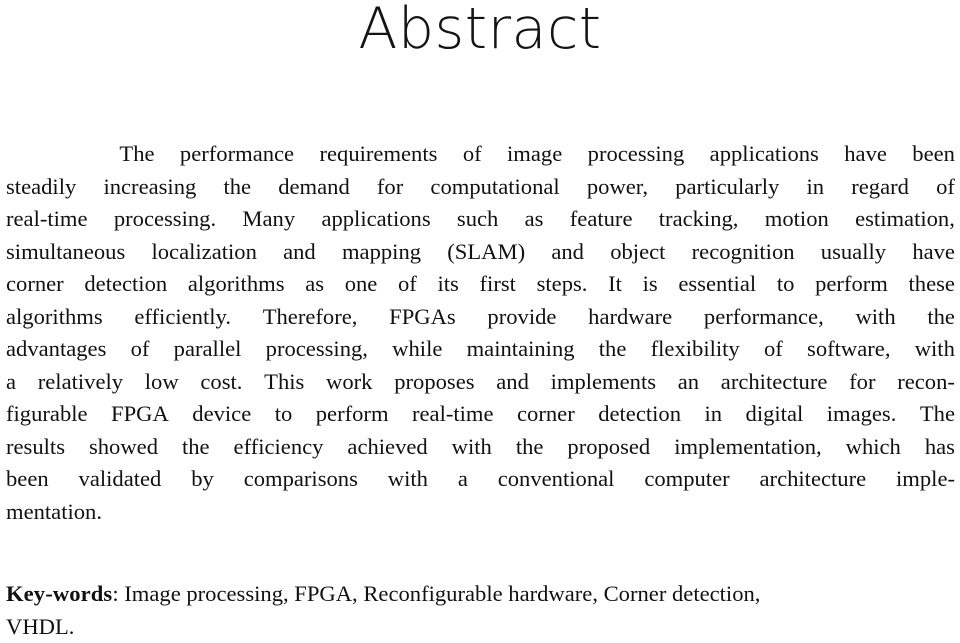 The image size is (960, 643). What do you see at coordinates (521, 349) in the screenshot?
I see `word: maintaining` at bounding box center [521, 349].